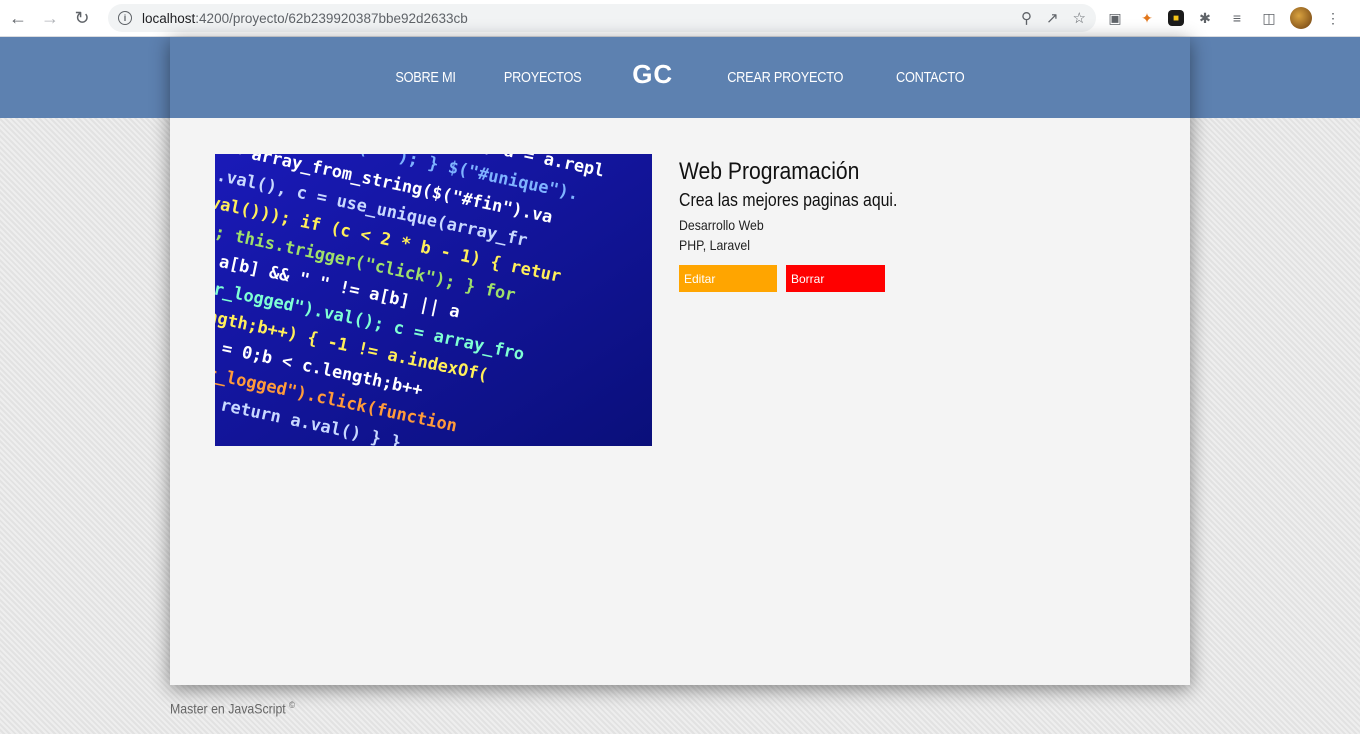  What do you see at coordinates (1176, 18) in the screenshot?
I see `extension-box-icon: ■` at bounding box center [1176, 18].